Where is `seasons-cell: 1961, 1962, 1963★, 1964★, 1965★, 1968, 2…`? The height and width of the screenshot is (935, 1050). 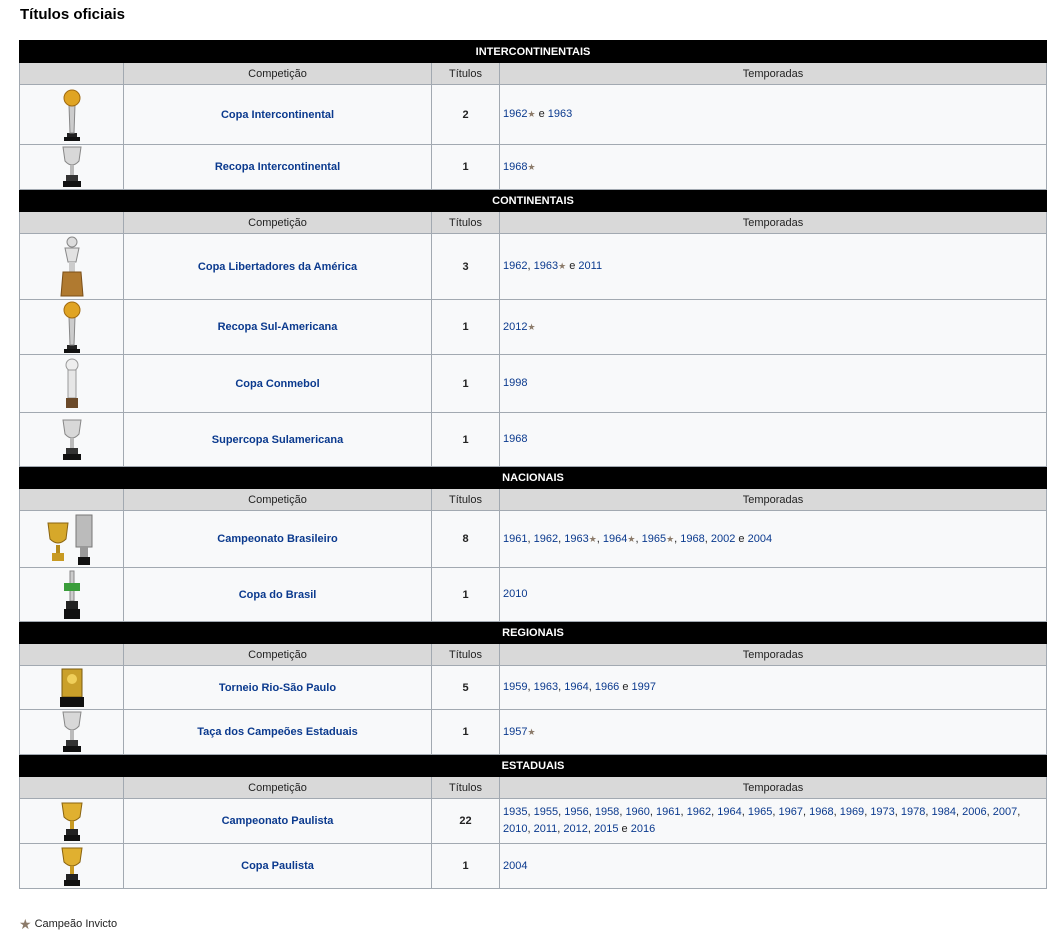 seasons-cell: 1961, 1962, 1963★, 1964★, 1965★, 1968, 2… is located at coordinates (773, 539).